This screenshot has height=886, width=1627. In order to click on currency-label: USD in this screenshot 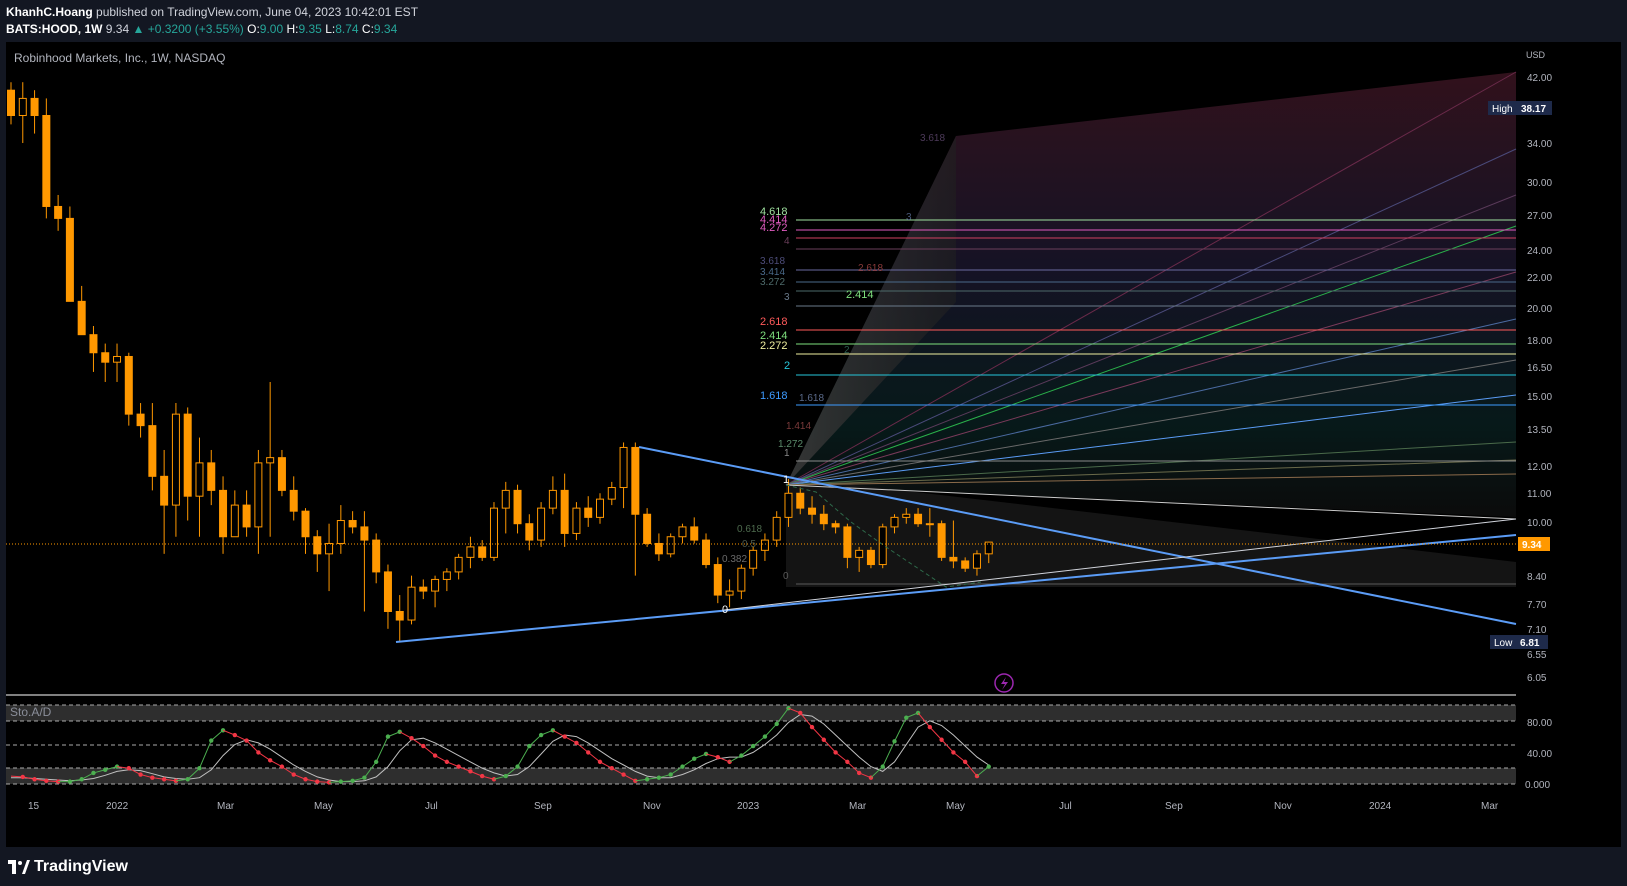, I will do `click(1536, 55)`.